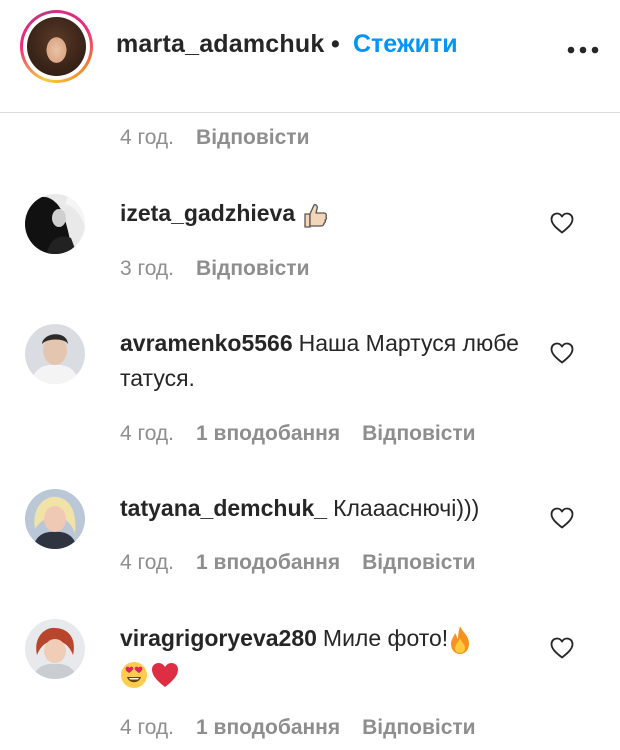 The image size is (620, 750). Describe the element at coordinates (316, 216) in the screenshot. I see `thumbs-up-icon` at that location.